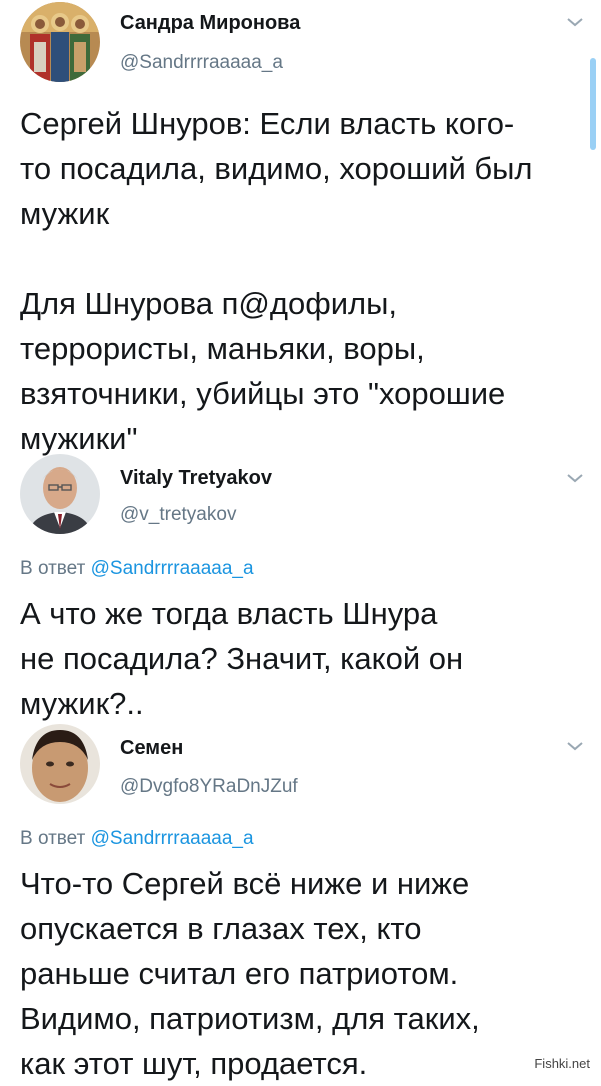 This screenshot has width=601, height=1086. Describe the element at coordinates (60, 42) in the screenshot. I see `icon-painting-avatar` at that location.